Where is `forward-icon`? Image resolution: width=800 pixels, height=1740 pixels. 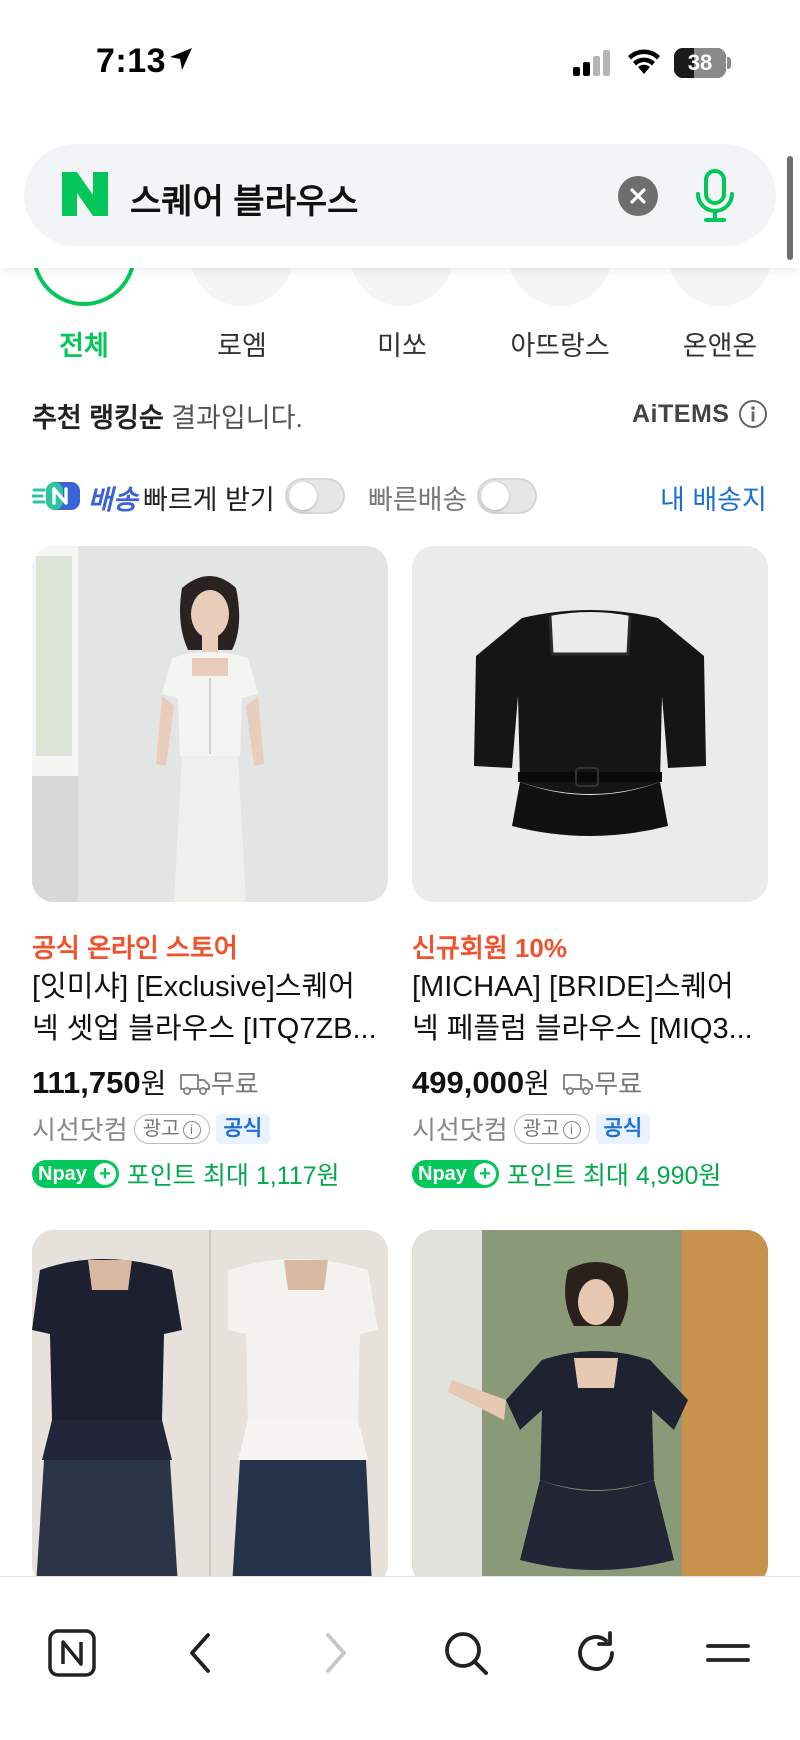 forward-icon is located at coordinates (334, 1653).